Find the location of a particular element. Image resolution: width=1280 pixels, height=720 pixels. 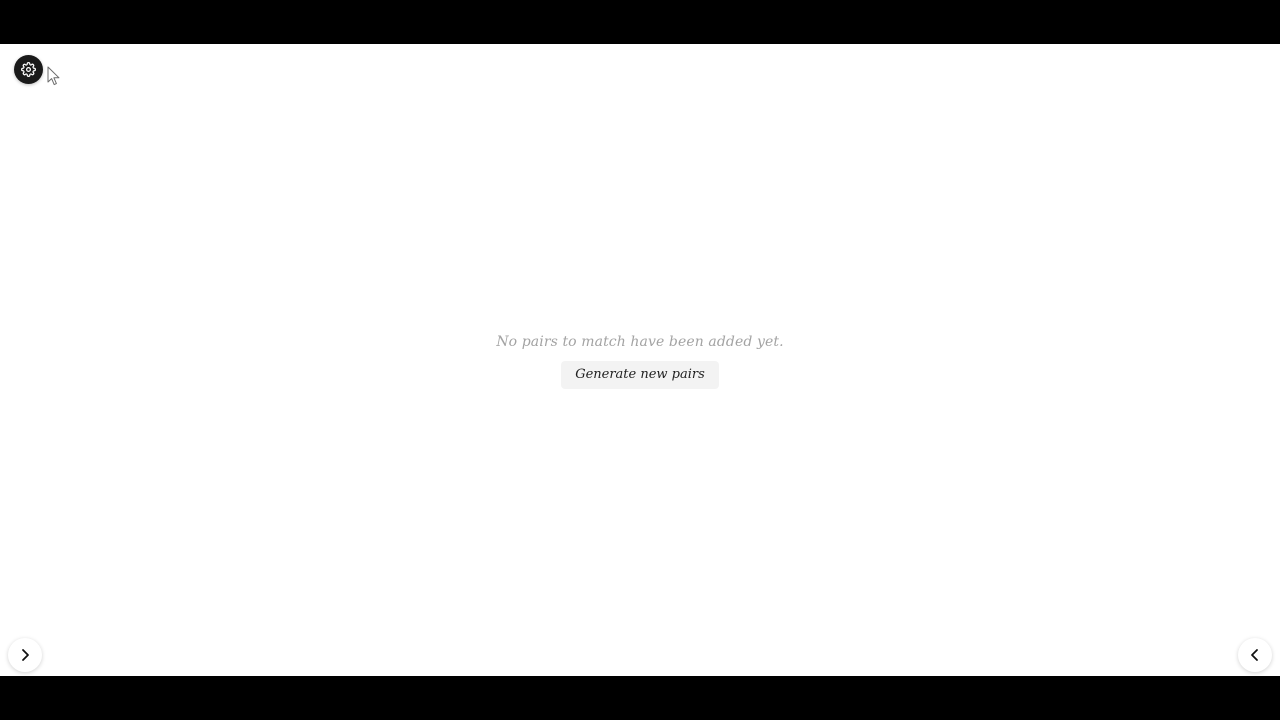

chevron-right-icon is located at coordinates (25, 655).